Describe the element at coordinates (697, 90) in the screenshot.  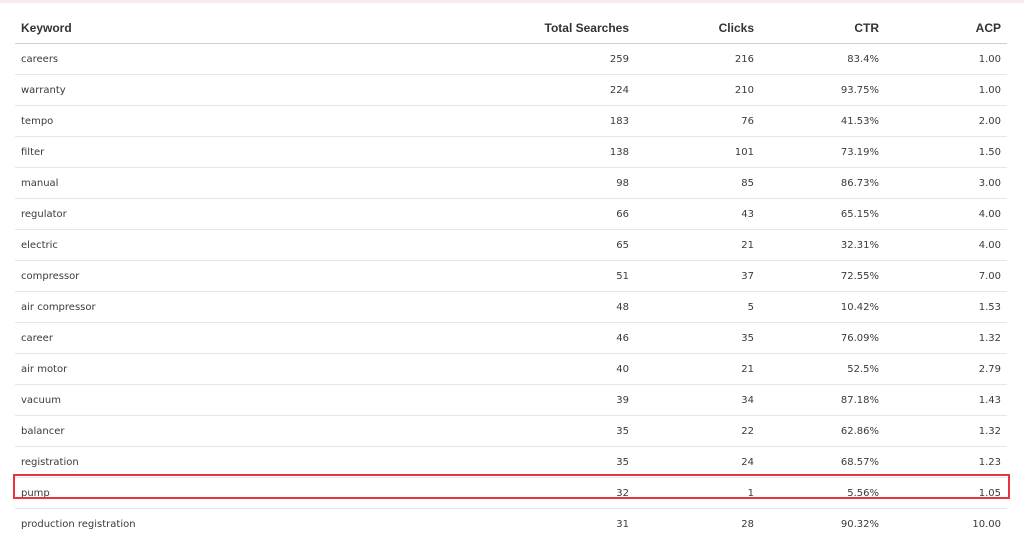
I see `cell-clicks: 210` at that location.